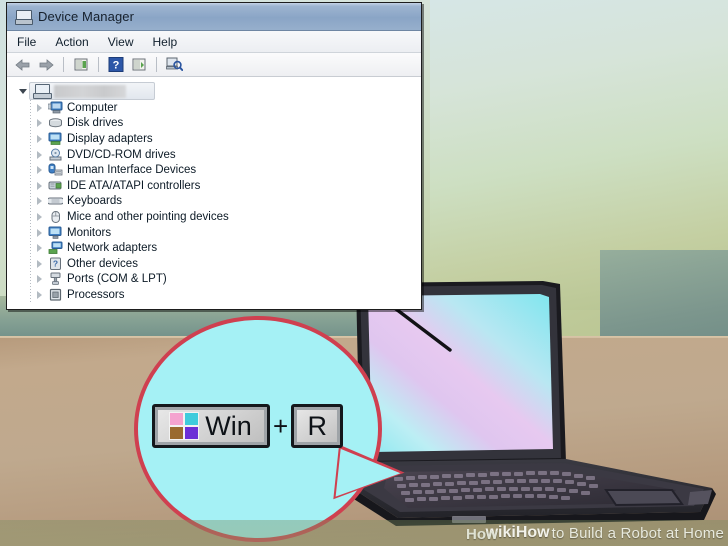 This screenshot has width=728, height=546. I want to click on tree-root-node, so click(219, 91).